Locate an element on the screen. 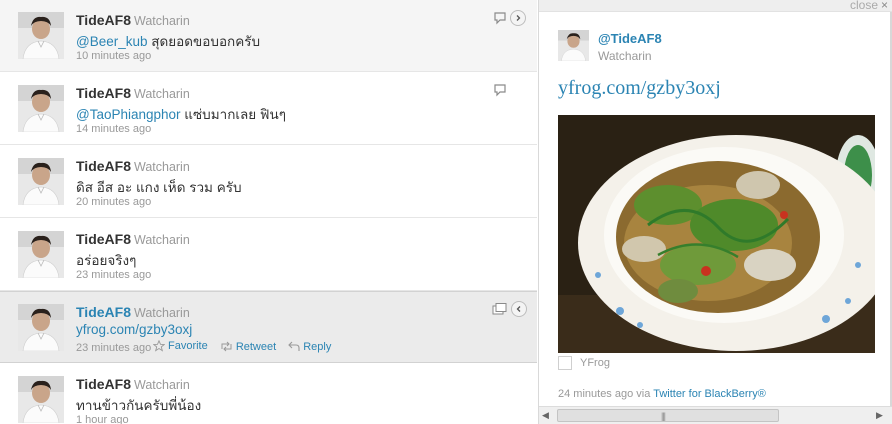 The height and width of the screenshot is (424, 892). chevron-left-icon is located at coordinates (518, 309).